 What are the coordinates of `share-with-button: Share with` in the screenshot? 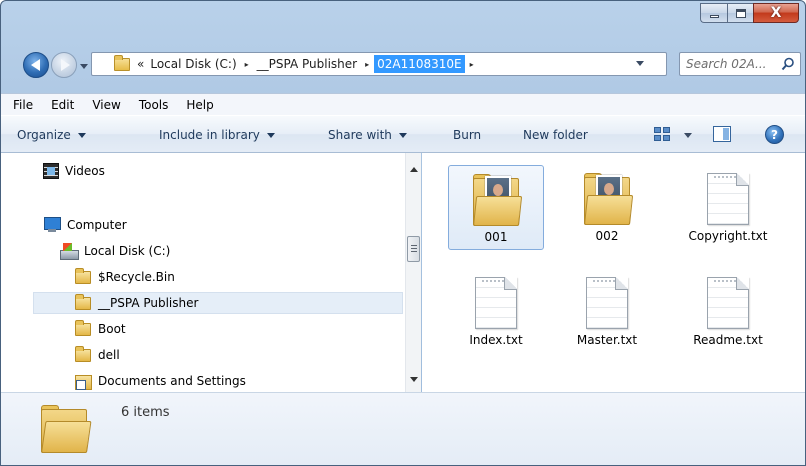 It's located at (367, 135).